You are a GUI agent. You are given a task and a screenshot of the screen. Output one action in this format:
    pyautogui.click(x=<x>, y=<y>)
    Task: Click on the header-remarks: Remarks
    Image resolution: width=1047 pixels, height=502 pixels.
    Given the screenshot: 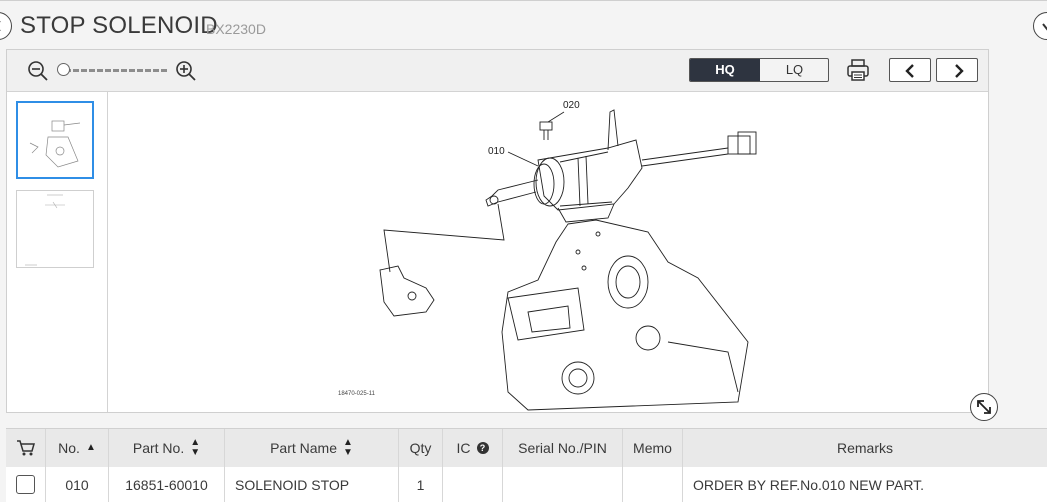 What is the action you would take?
    pyautogui.click(x=865, y=448)
    